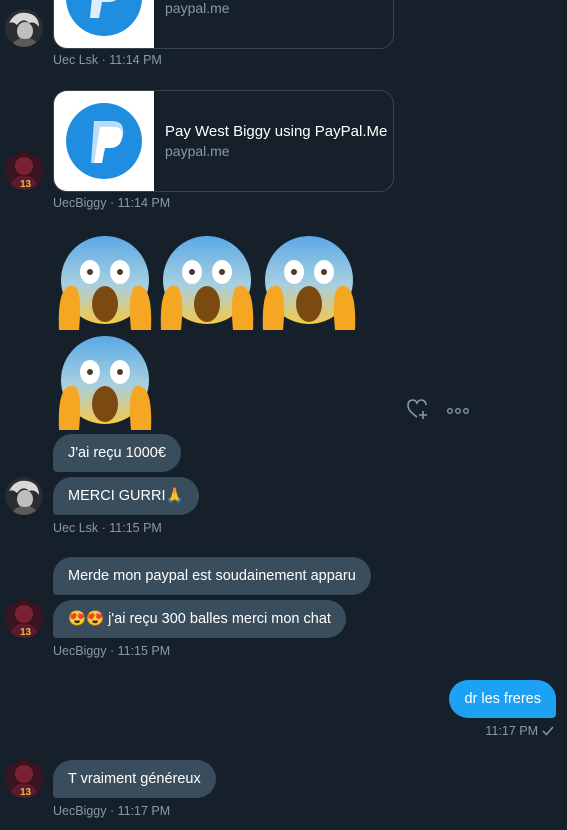  I want to click on sender-meta: UecBiggy · 11:17 PM, so click(112, 811).